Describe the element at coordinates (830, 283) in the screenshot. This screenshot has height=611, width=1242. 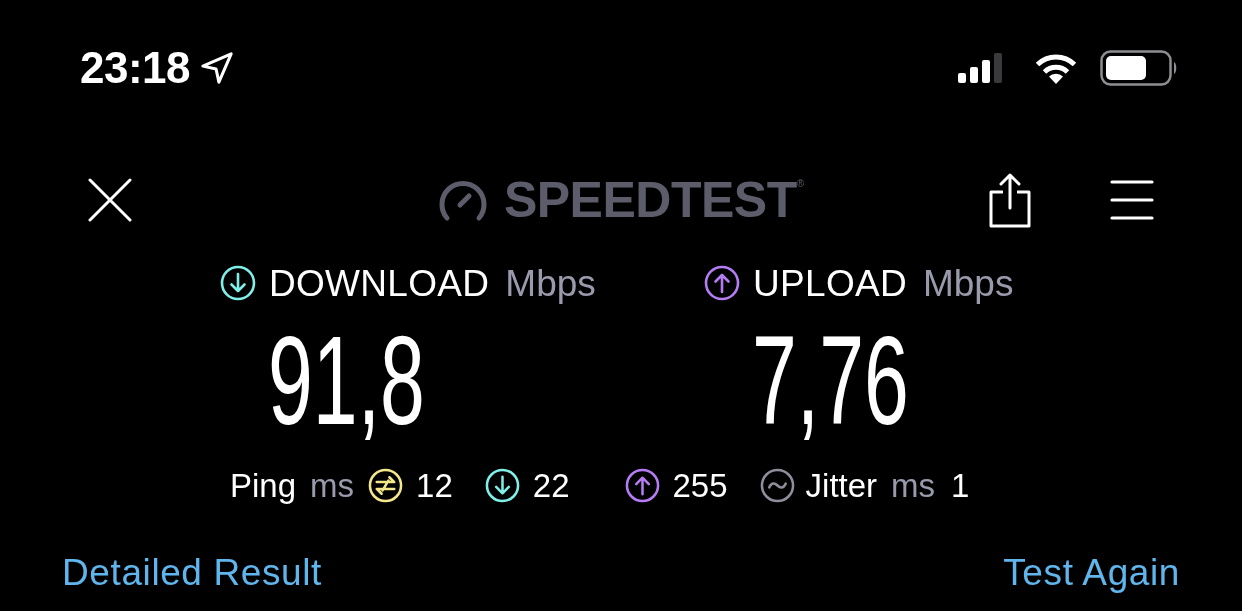
I see `result-label: UPLOAD` at that location.